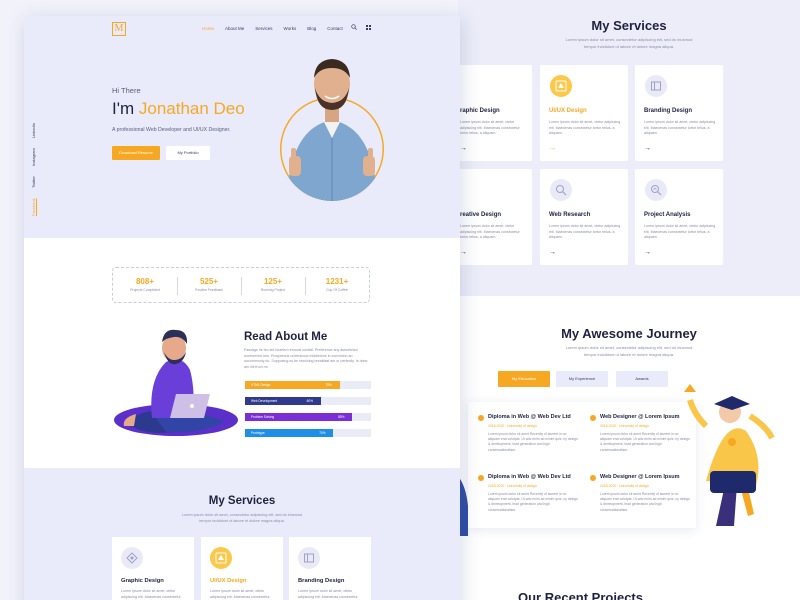  What do you see at coordinates (354, 27) in the screenshot?
I see `search-icon` at bounding box center [354, 27].